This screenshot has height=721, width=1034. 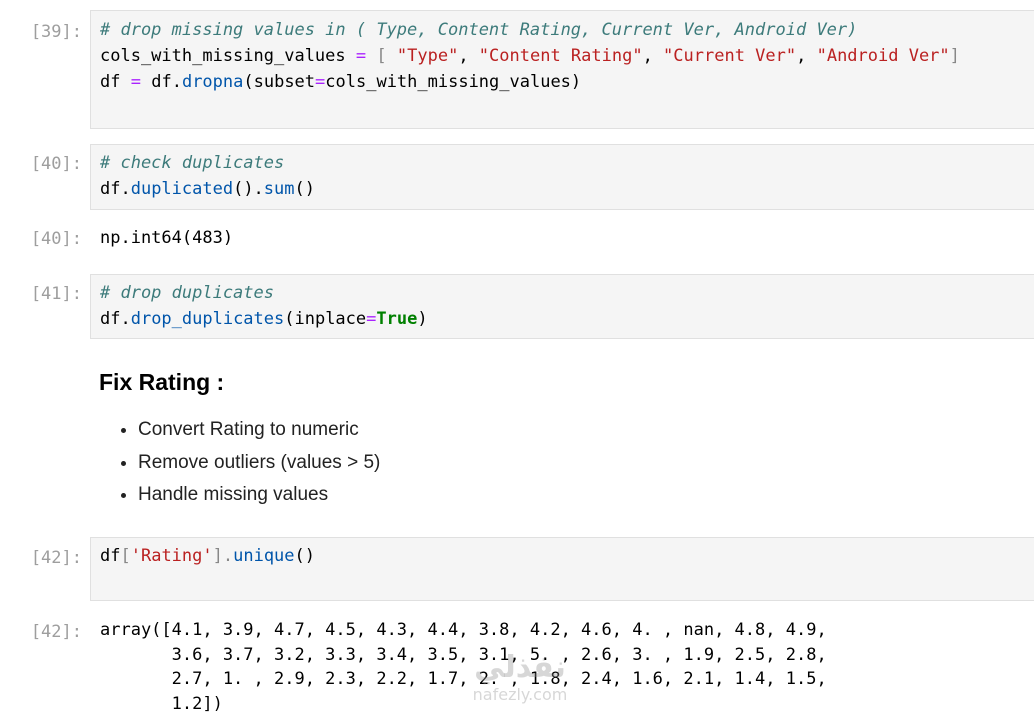 I want to click on output-42-prompt: [42]:, so click(x=56, y=632).